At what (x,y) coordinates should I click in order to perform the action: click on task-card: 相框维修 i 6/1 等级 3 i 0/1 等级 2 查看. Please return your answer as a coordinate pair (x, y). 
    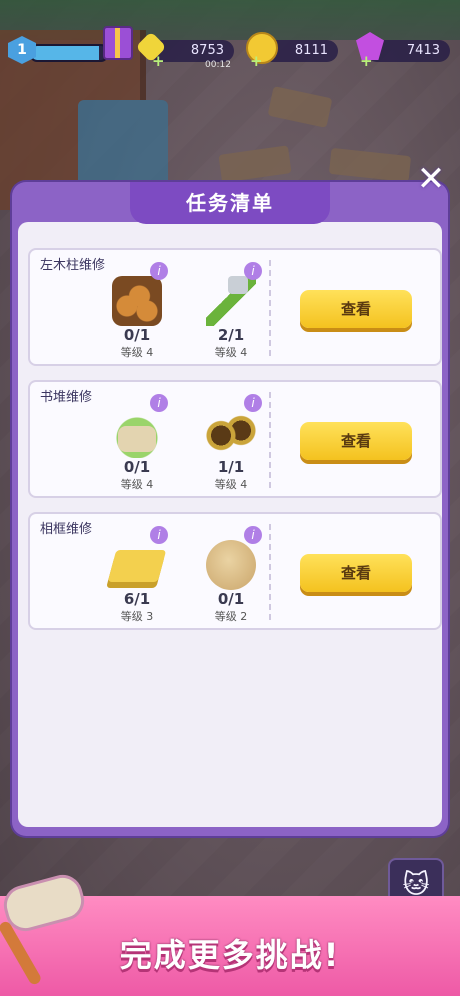
    Looking at the image, I should click on (235, 571).